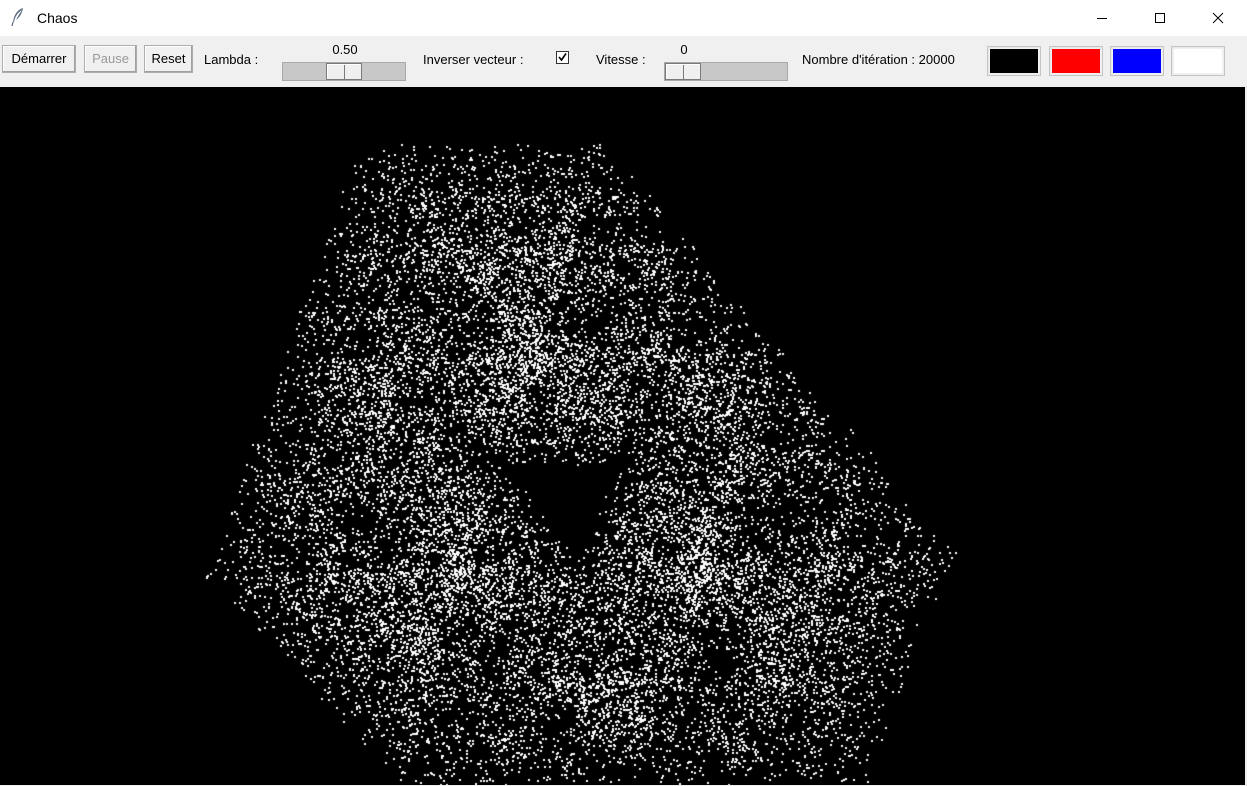 This screenshot has width=1247, height=786. I want to click on lambda-slider, so click(344, 71).